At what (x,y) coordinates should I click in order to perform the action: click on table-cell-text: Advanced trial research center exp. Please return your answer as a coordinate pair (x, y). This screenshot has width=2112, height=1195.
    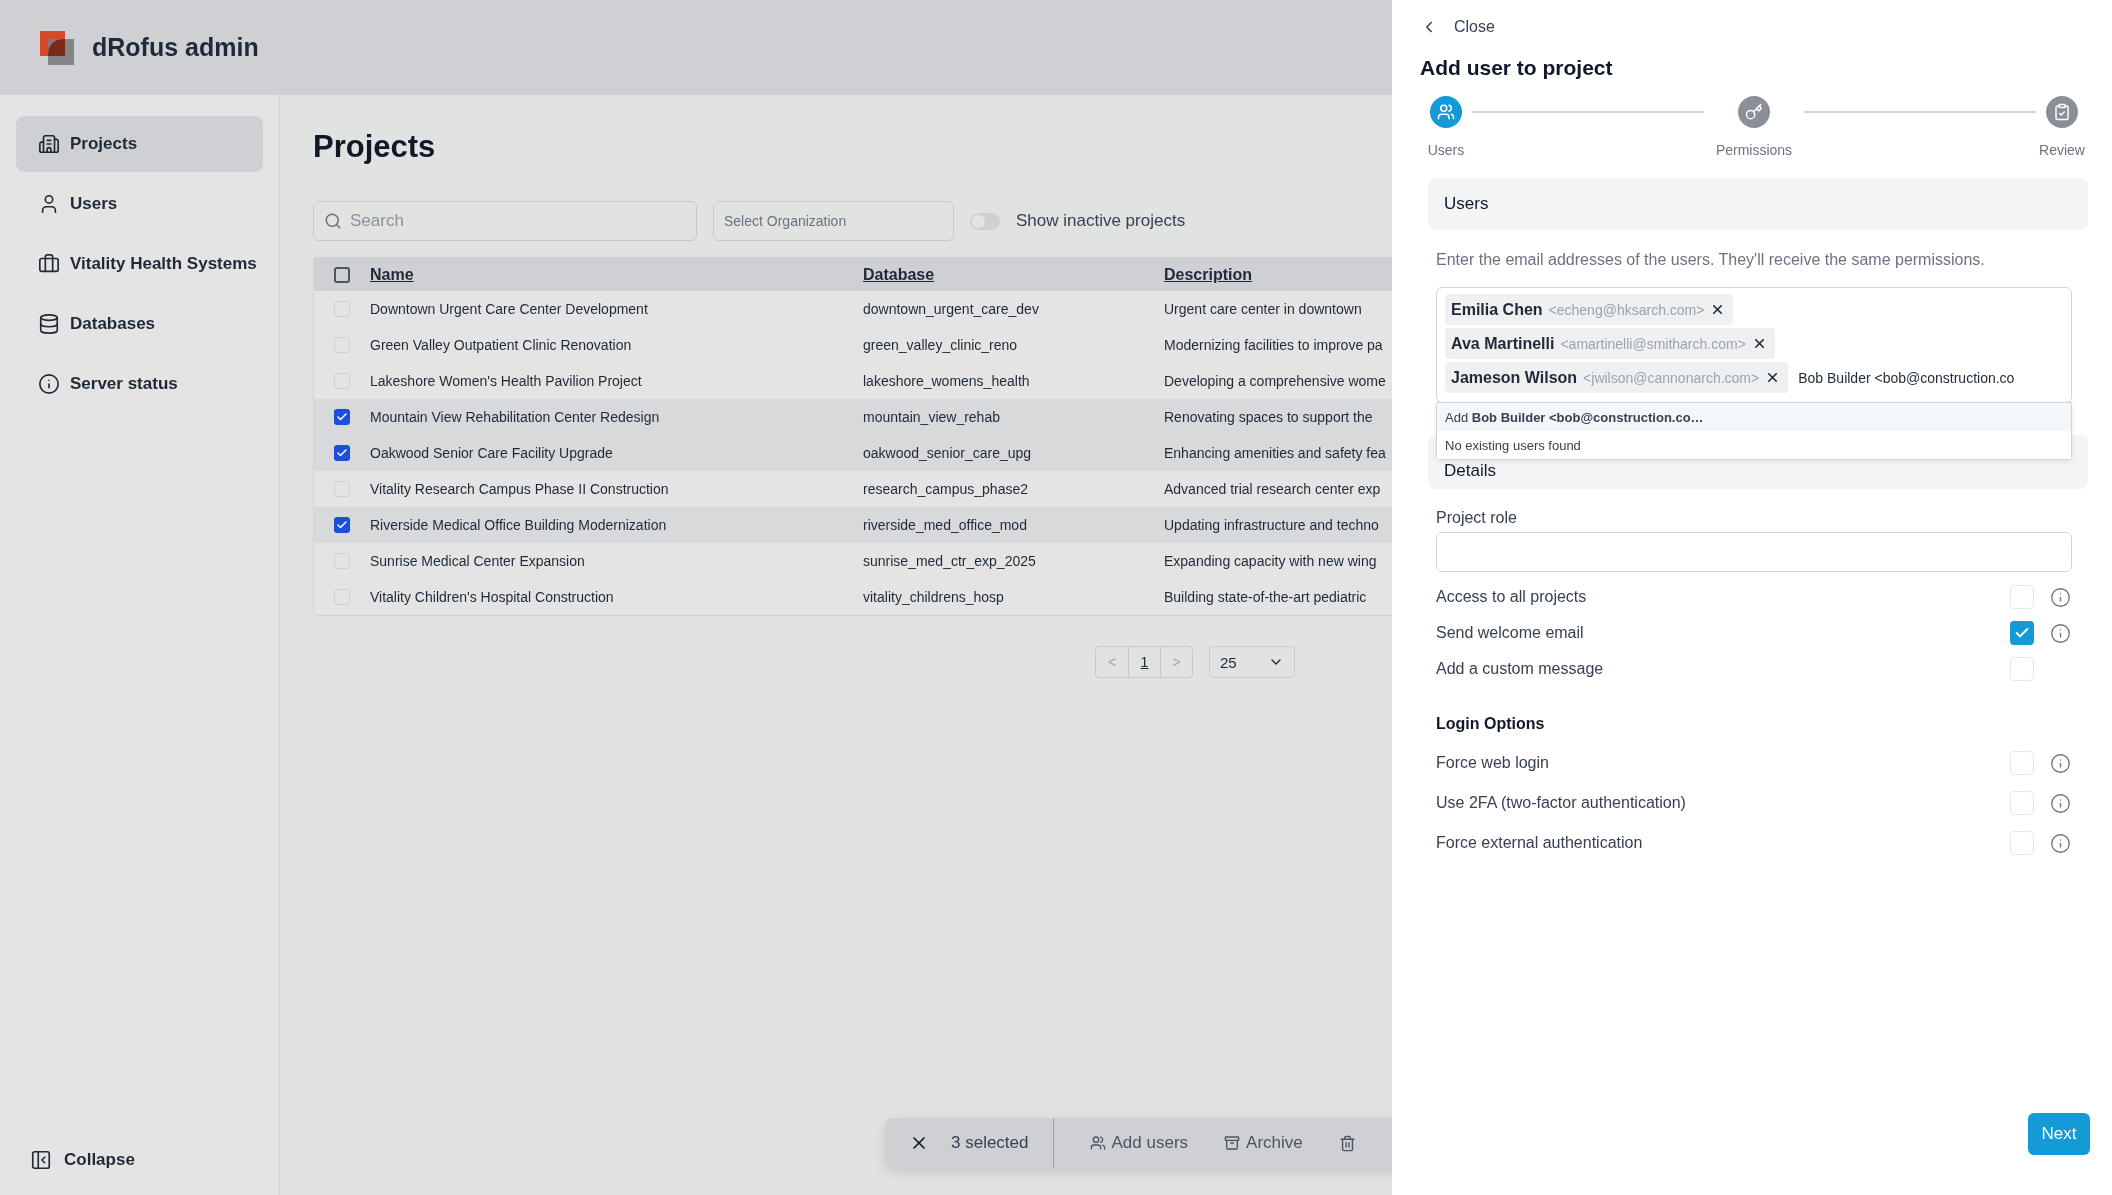
    Looking at the image, I should click on (1273, 489).